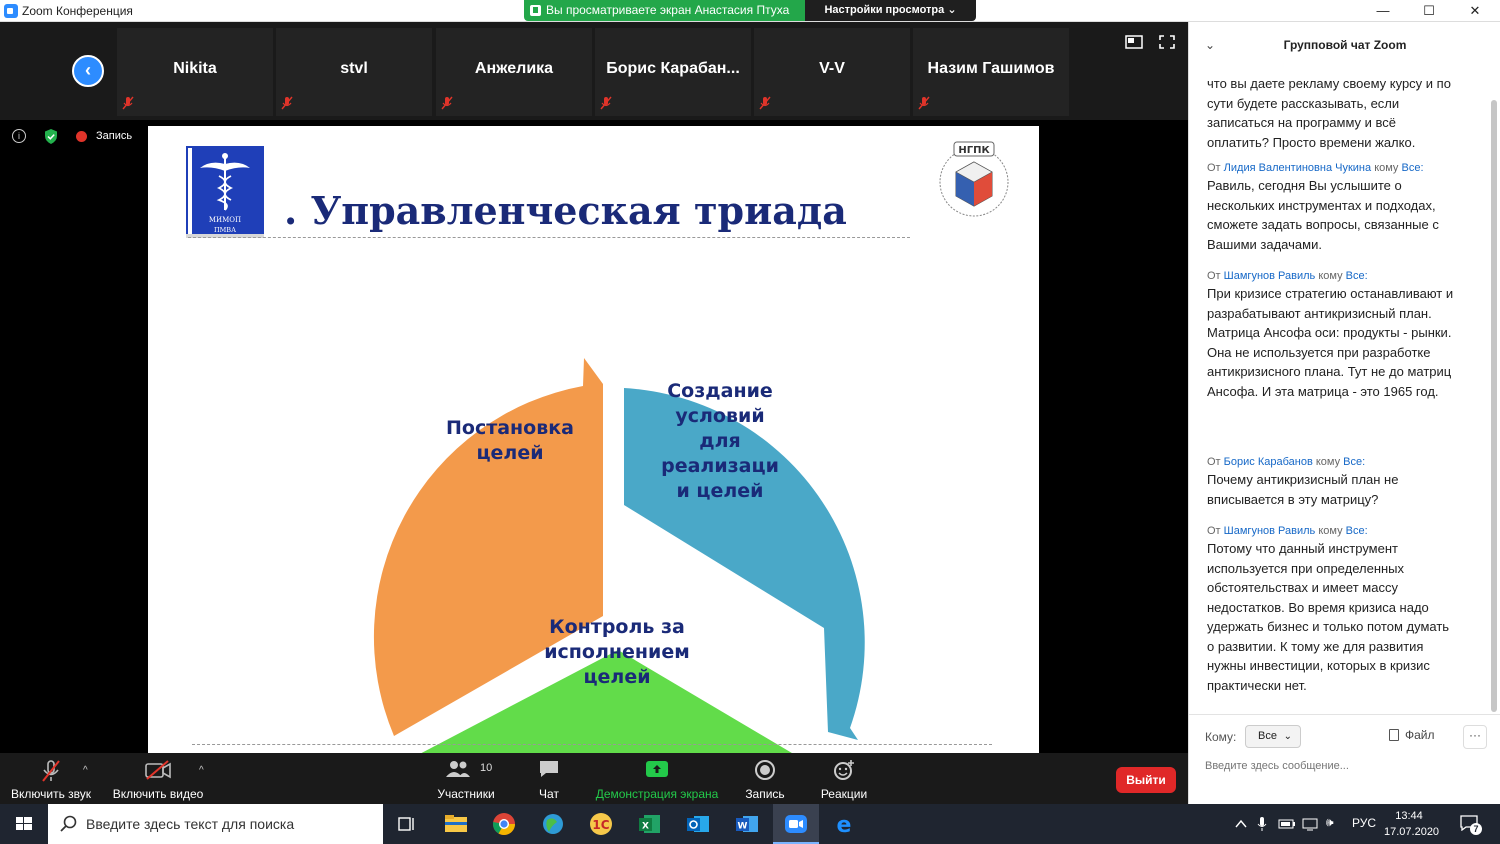 The image size is (1500, 844). Describe the element at coordinates (1412, 824) in the screenshot. I see `taskbar-clock: 13:44 17.07.2020` at that location.